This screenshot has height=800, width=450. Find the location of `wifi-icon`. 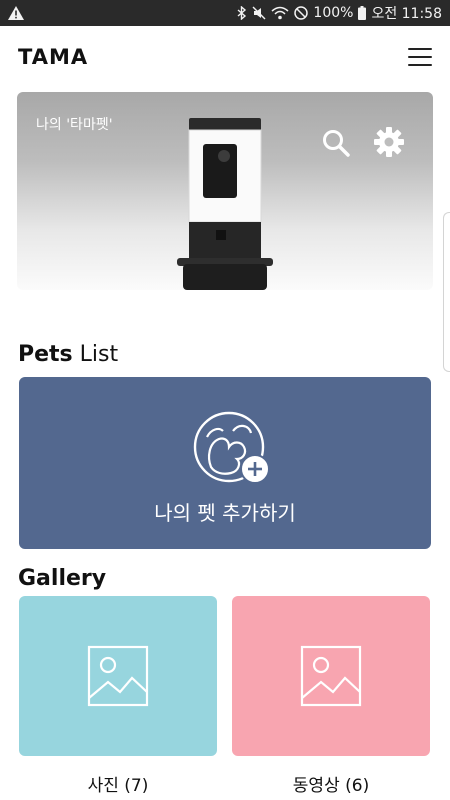

wifi-icon is located at coordinates (280, 13).